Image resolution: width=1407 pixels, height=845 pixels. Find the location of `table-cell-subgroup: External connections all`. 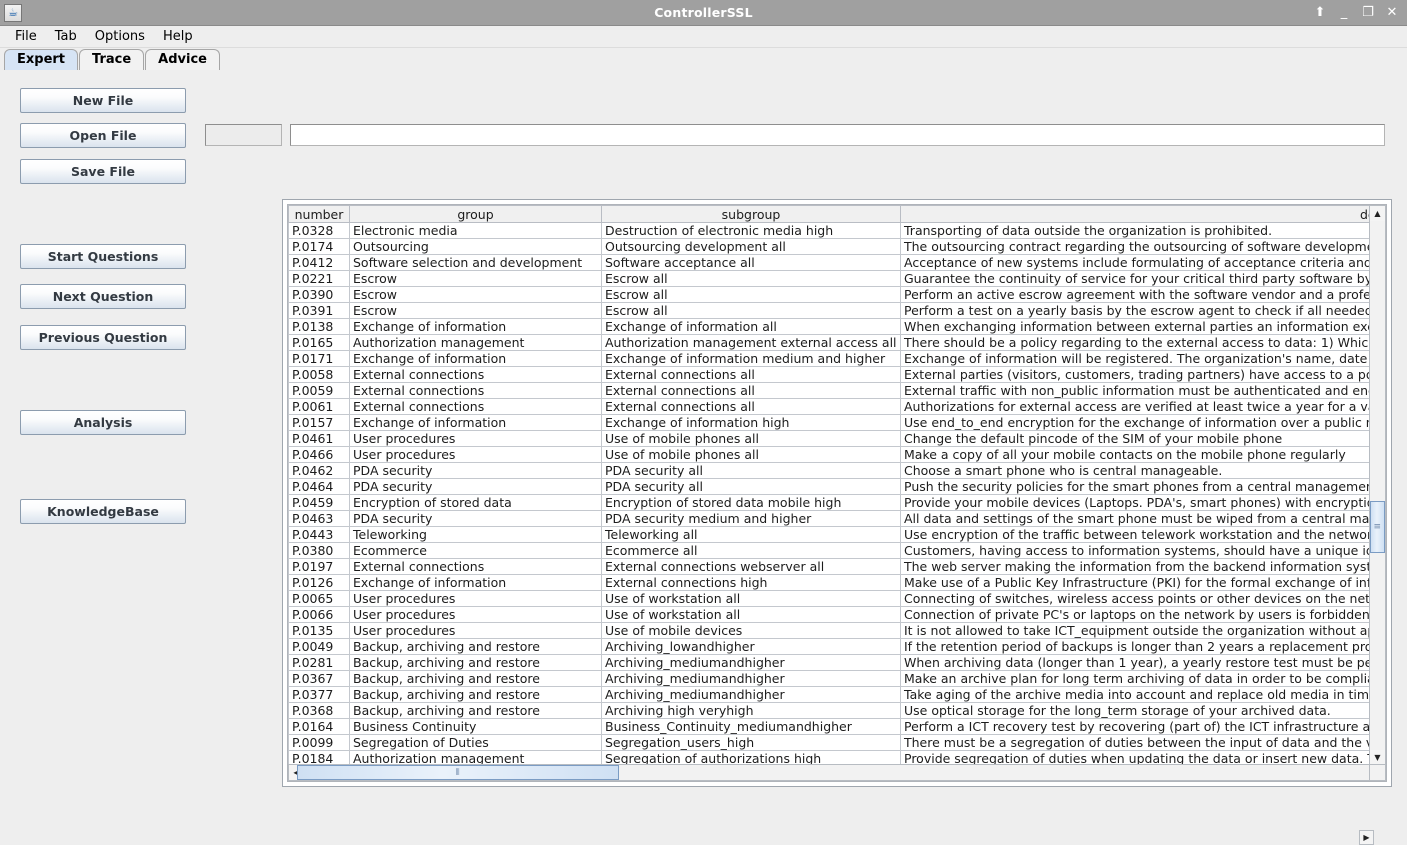

table-cell-subgroup: External connections all is located at coordinates (751, 374).